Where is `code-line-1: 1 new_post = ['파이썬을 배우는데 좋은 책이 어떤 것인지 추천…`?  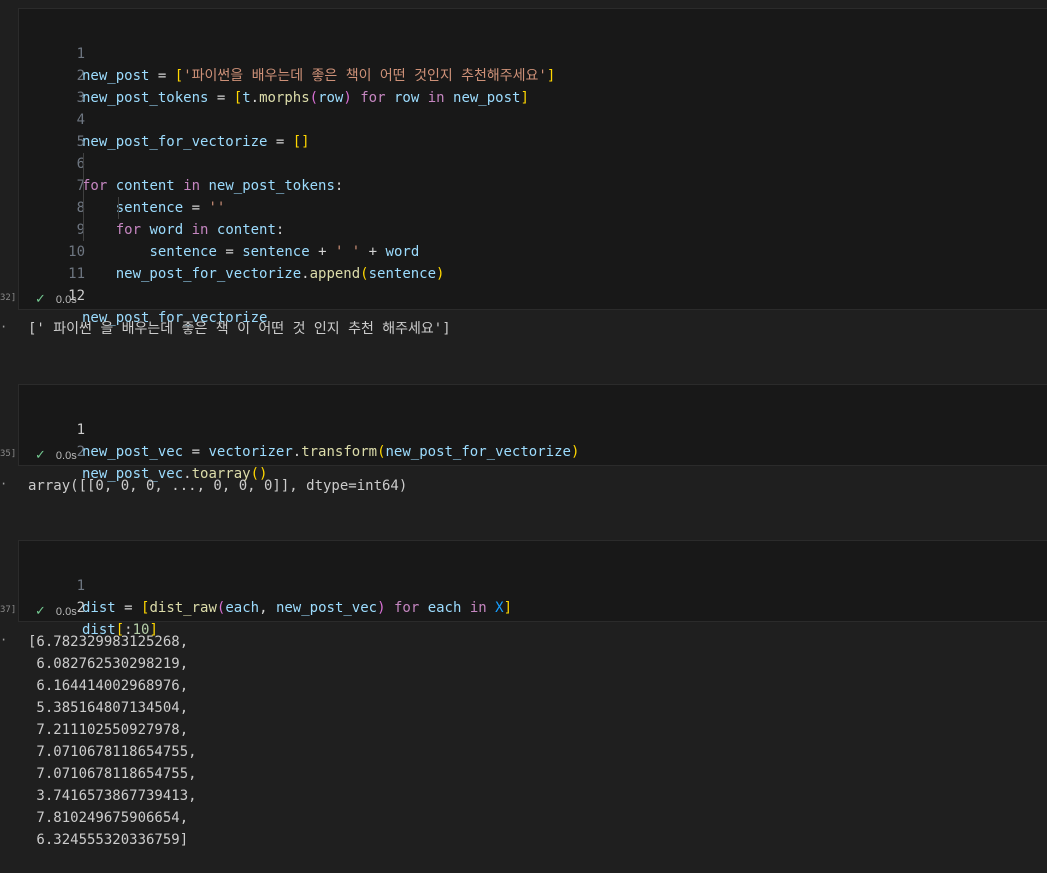 code-line-1: 1 new_post = ['파이썬을 배우는데 좋은 책이 어떤 것인지 추천… is located at coordinates (533, 52).